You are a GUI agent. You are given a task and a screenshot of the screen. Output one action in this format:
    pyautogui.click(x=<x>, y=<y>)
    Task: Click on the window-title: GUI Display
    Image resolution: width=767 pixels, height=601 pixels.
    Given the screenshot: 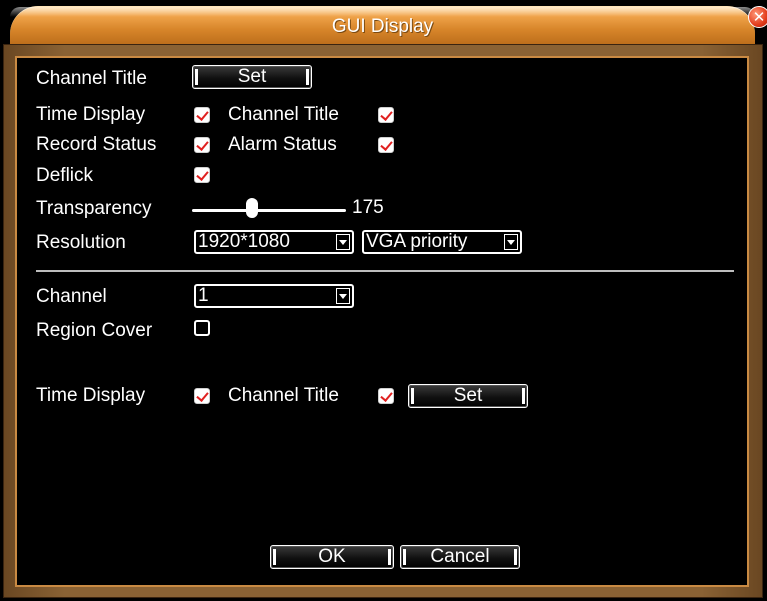 What is the action you would take?
    pyautogui.click(x=382, y=26)
    